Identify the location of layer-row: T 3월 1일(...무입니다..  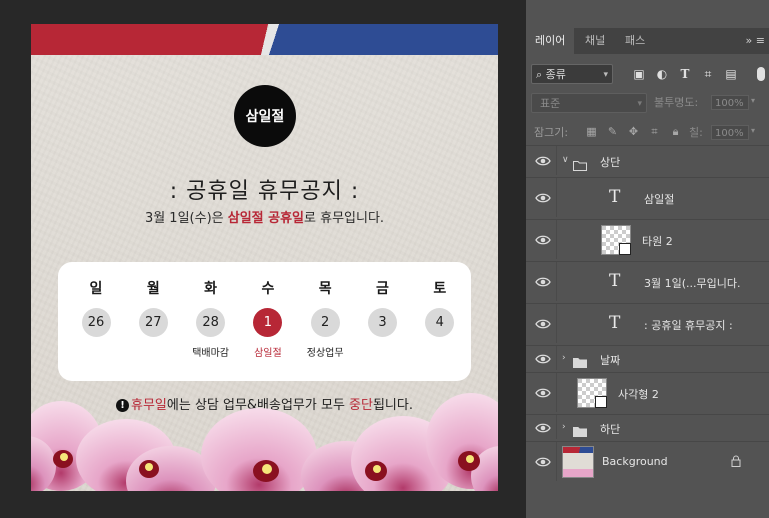
(647, 281).